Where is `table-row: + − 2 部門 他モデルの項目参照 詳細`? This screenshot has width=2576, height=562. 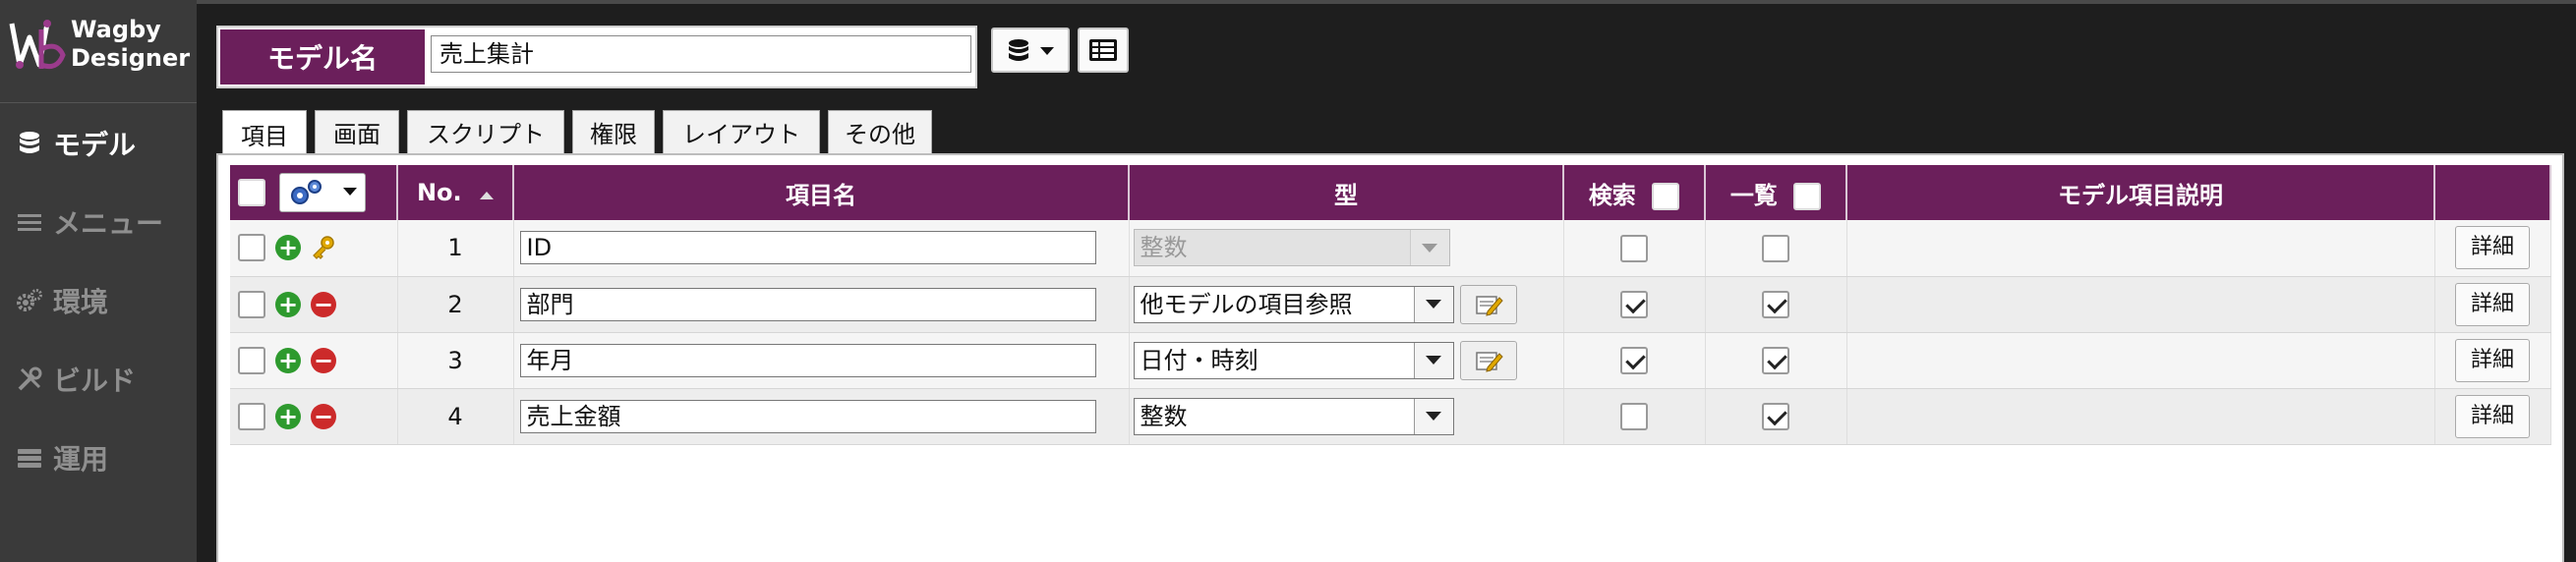 table-row: + − 2 部門 他モデルの項目参照 詳細 is located at coordinates (1390, 304).